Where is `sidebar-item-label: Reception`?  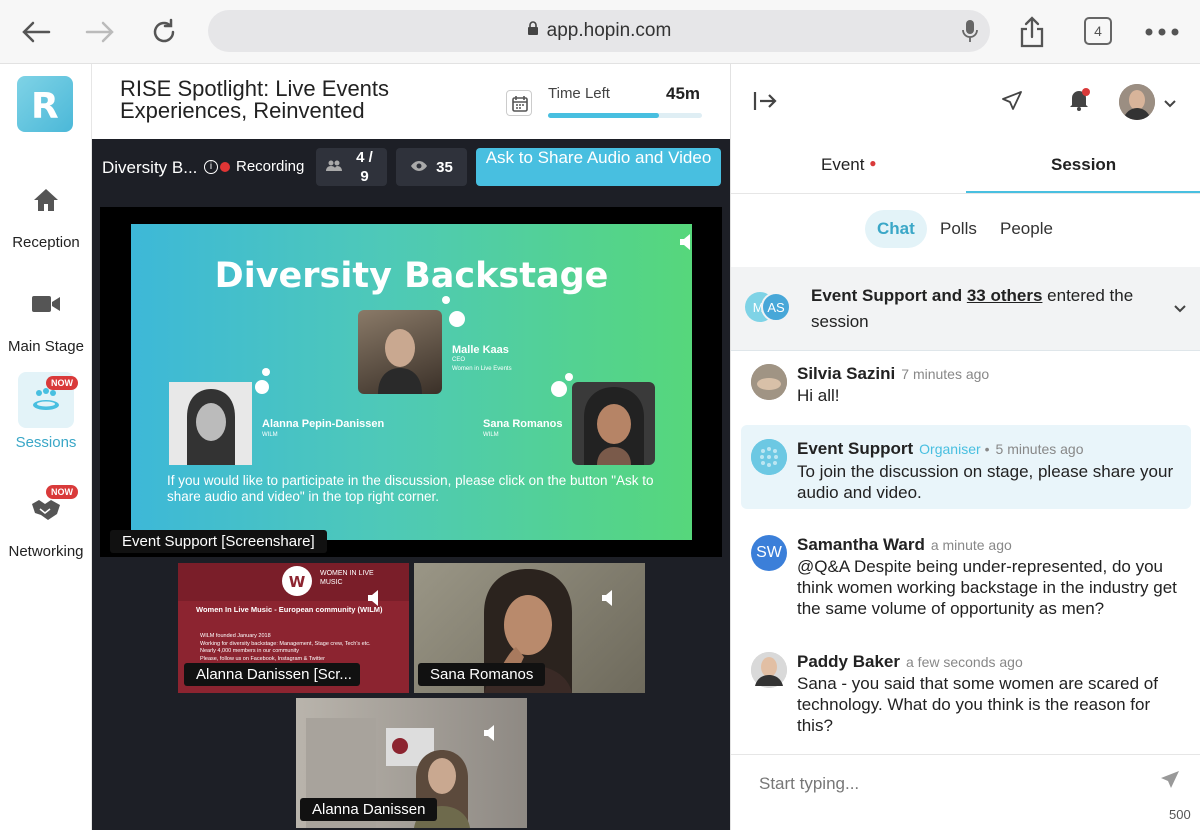
sidebar-item-label: Reception is located at coordinates (46, 242).